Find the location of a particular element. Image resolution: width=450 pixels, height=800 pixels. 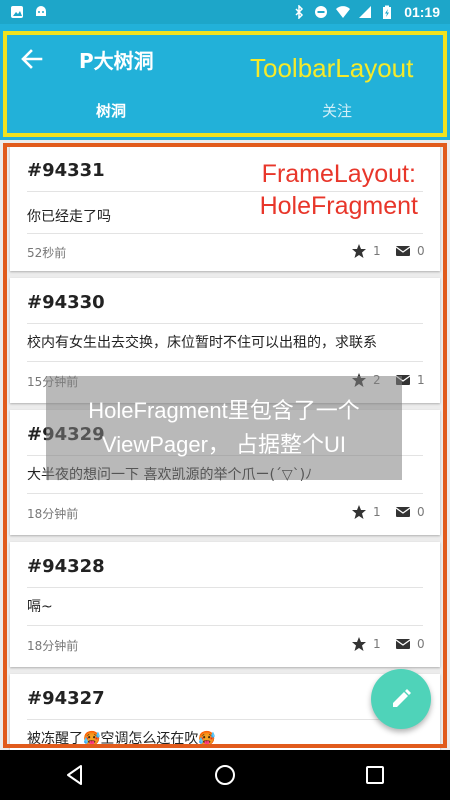

reply-count-value: 1 is located at coordinates (421, 380).